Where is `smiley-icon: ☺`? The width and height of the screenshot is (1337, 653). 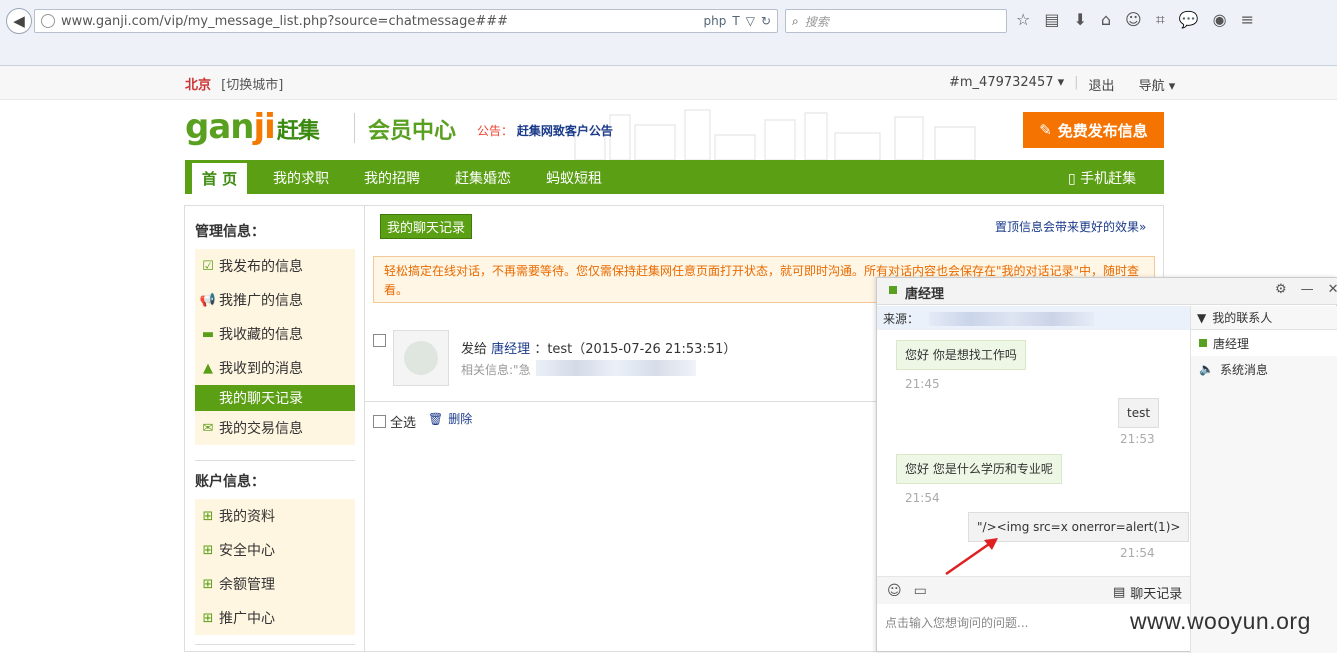
smiley-icon: ☺ is located at coordinates (1133, 20).